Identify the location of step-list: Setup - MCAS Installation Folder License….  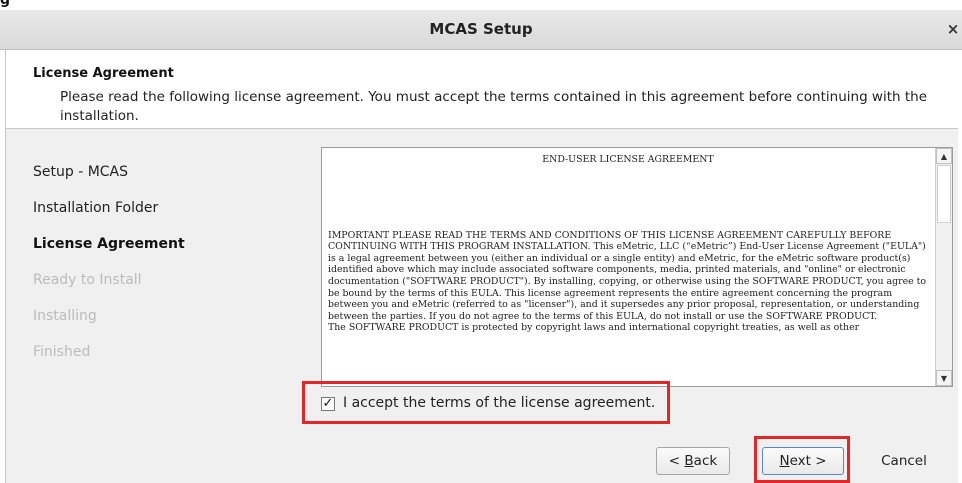
(163, 267).